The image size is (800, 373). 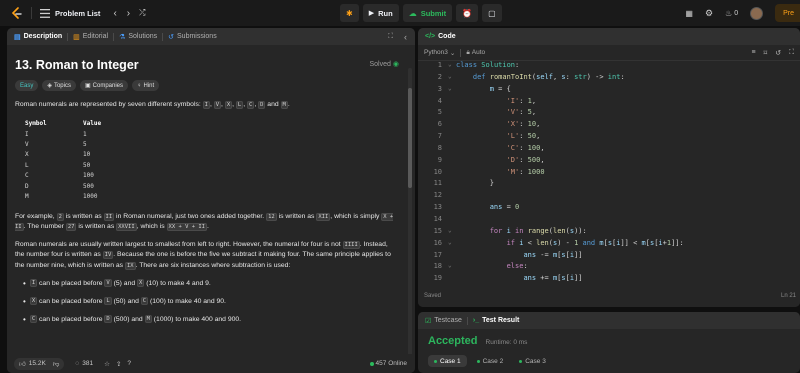 I want to click on language-select: Python3 ⌄, so click(x=439, y=53).